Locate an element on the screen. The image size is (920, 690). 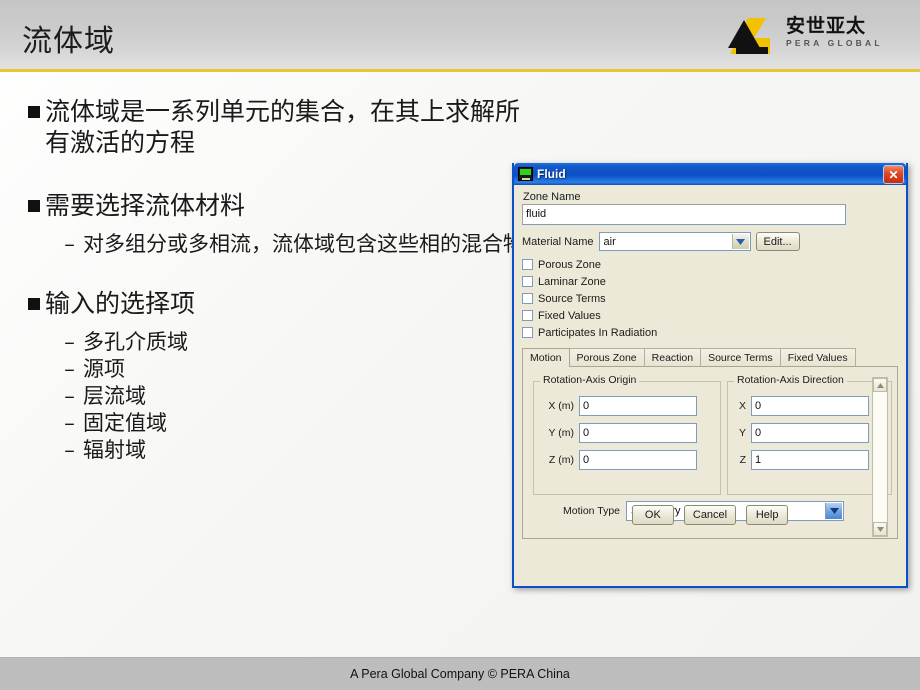
checkbox-label: Laminar Zone is located at coordinates (572, 281).